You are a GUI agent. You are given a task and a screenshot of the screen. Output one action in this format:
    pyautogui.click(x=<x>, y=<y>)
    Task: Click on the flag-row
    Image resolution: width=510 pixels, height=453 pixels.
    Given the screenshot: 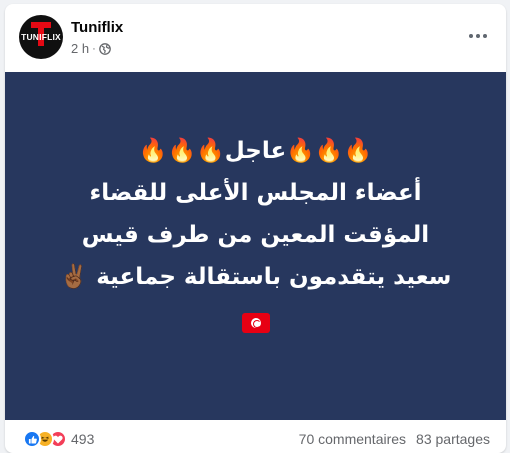 What is the action you would take?
    pyautogui.click(x=255, y=319)
    